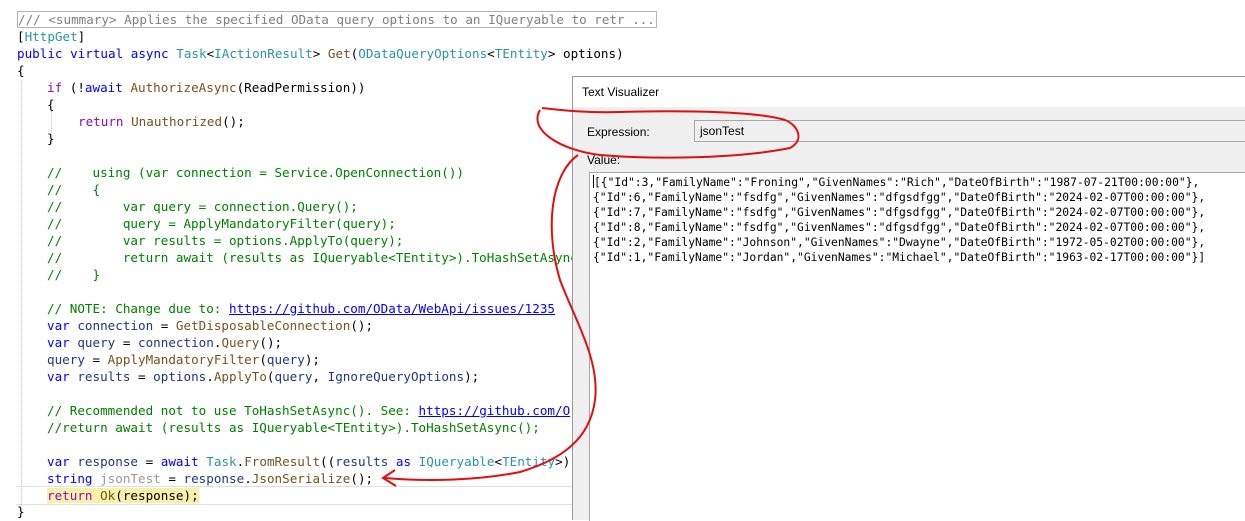  Describe the element at coordinates (312, 359) in the screenshot. I see `punct: );` at that location.